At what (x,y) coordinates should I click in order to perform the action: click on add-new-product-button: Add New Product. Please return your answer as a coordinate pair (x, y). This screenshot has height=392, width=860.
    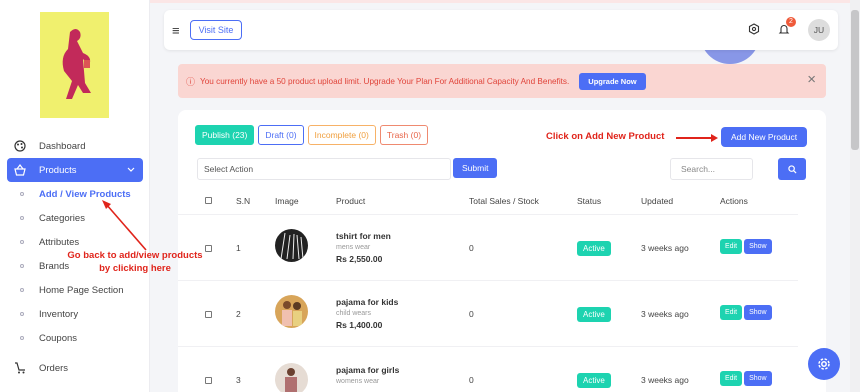
    Looking at the image, I should click on (764, 137).